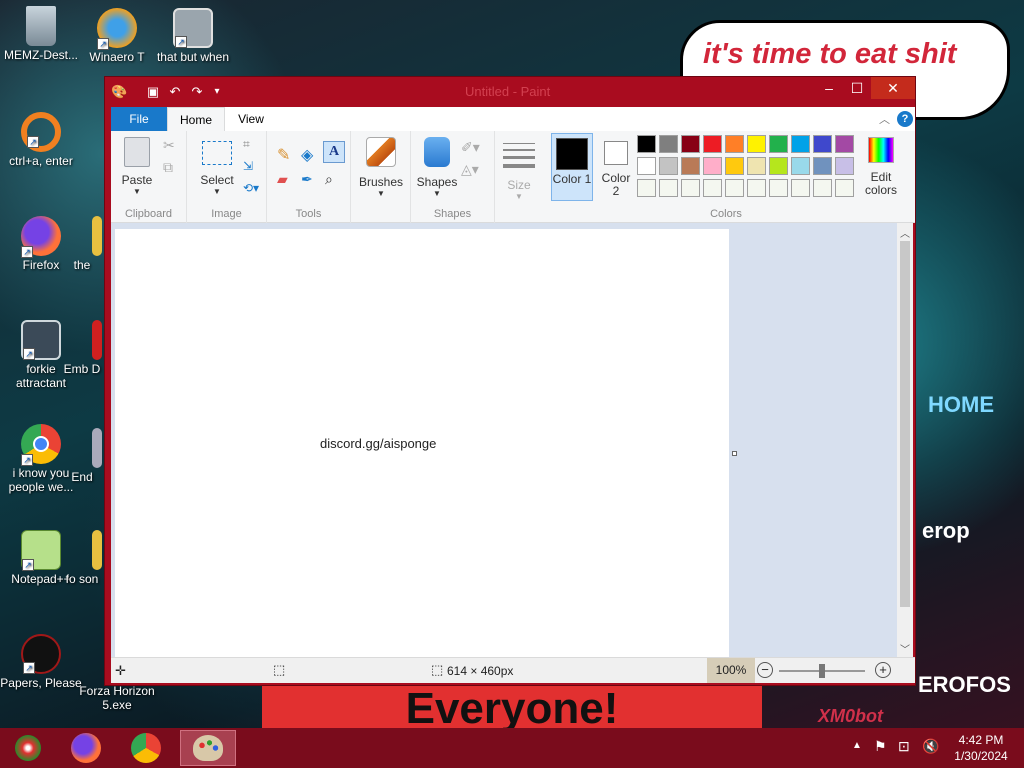  I want to click on pencil-icon: ✎, so click(283, 155).